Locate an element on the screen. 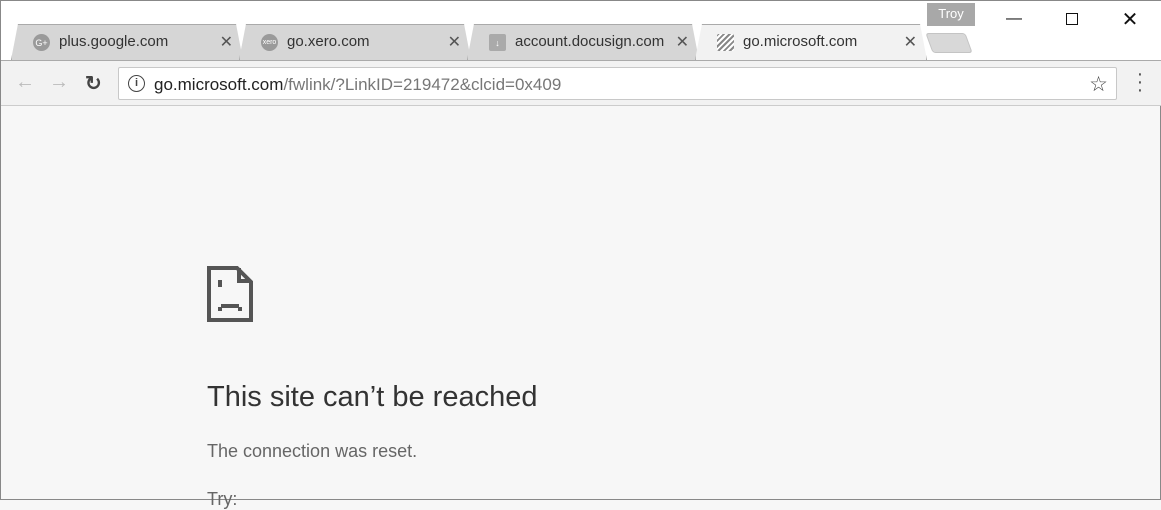  sad-page-icon is located at coordinates (230, 296).